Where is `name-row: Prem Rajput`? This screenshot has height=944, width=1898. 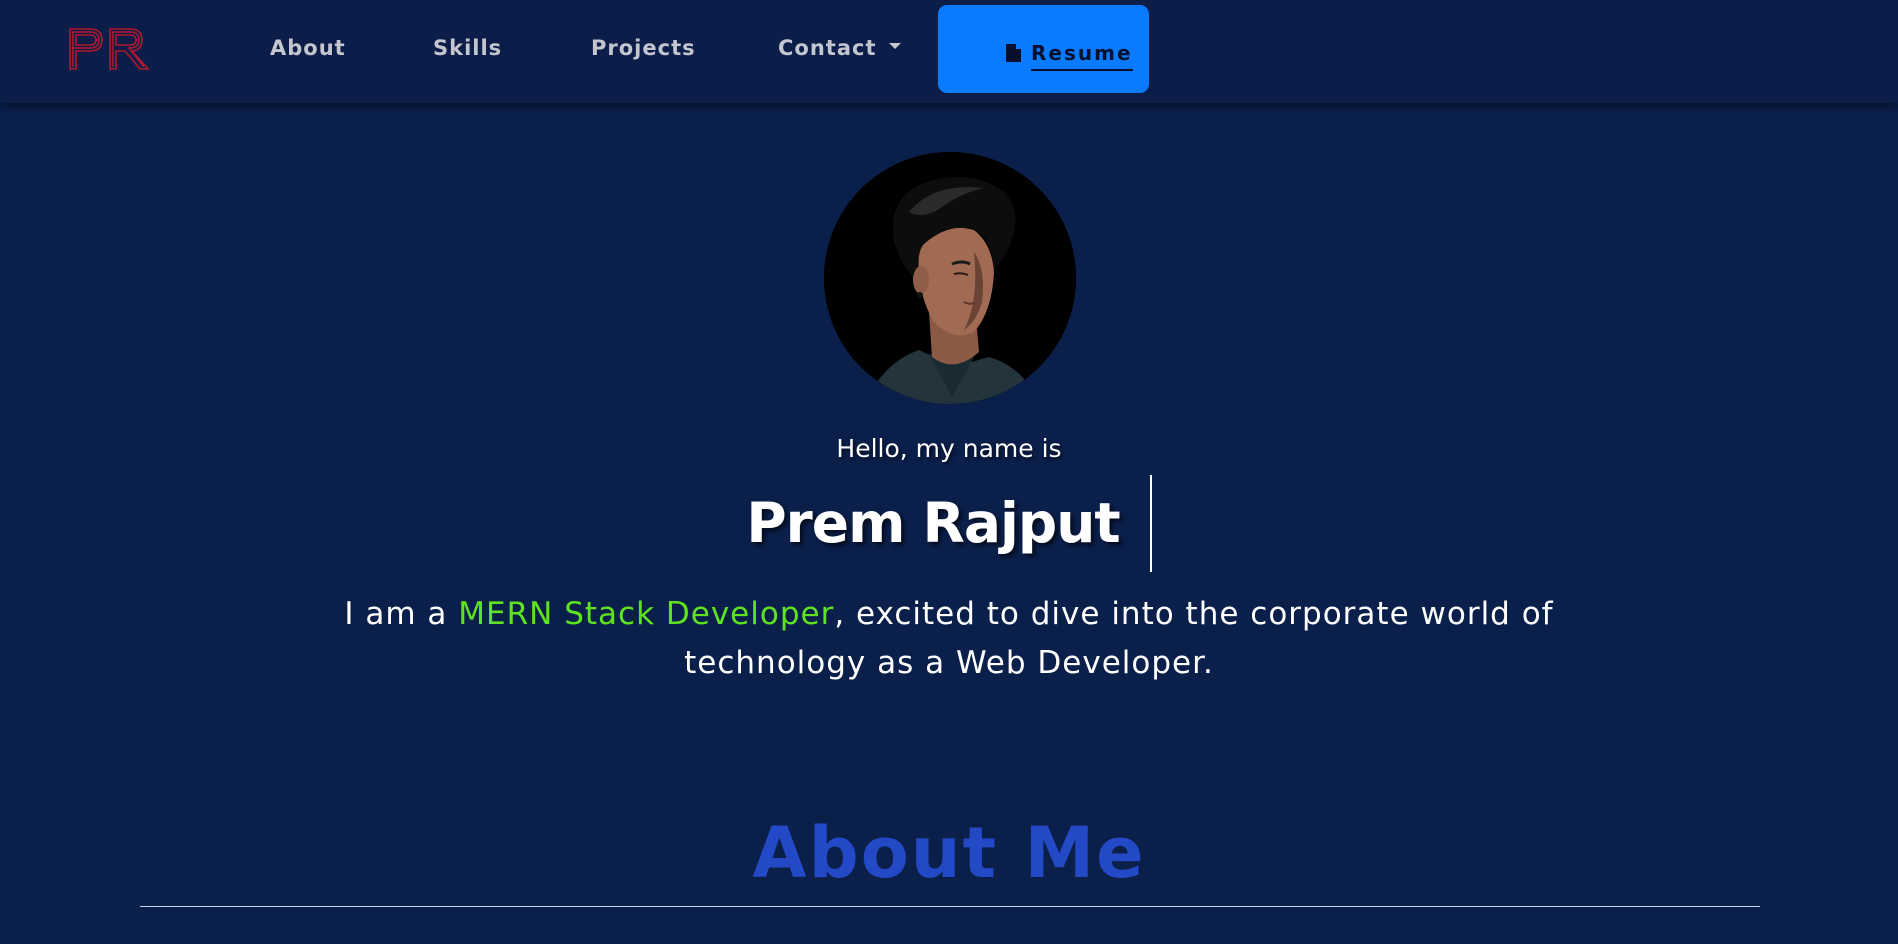 name-row: Prem Rajput is located at coordinates (949, 523).